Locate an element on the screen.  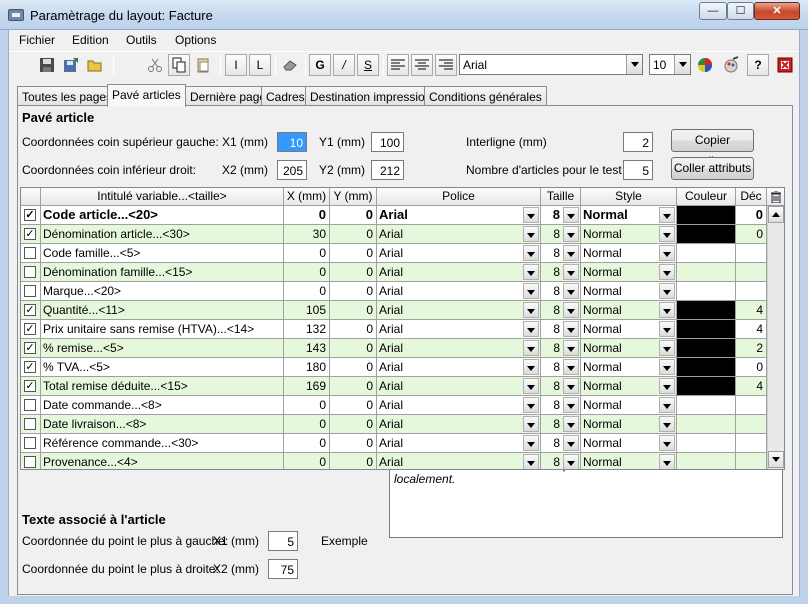
table-row: Marque...<20> 0 0 Arial 8 Normal is located at coordinates (394, 291).